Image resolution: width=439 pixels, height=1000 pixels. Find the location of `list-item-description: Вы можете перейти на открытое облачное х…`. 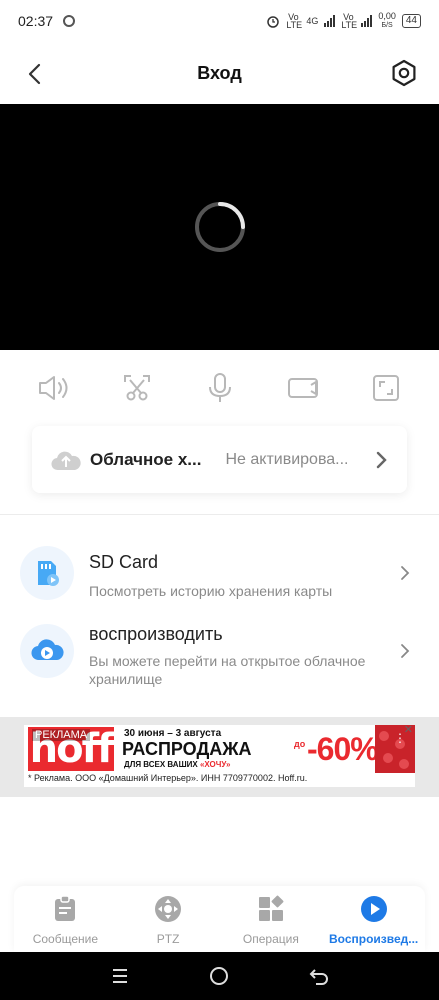

list-item-description: Вы можете перейти на открытое облачное х… is located at coordinates (227, 670).